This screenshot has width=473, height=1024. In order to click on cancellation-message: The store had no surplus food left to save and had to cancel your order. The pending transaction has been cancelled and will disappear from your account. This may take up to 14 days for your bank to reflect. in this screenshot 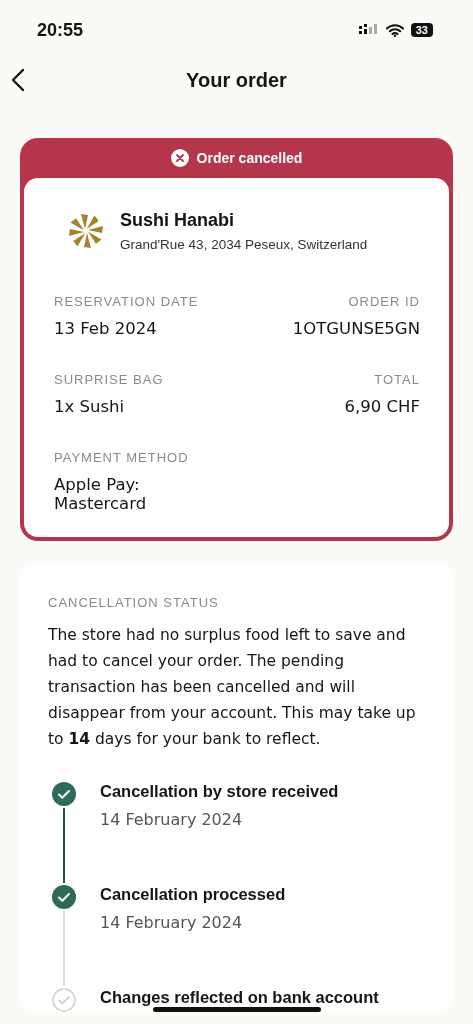, I will do `click(232, 687)`.